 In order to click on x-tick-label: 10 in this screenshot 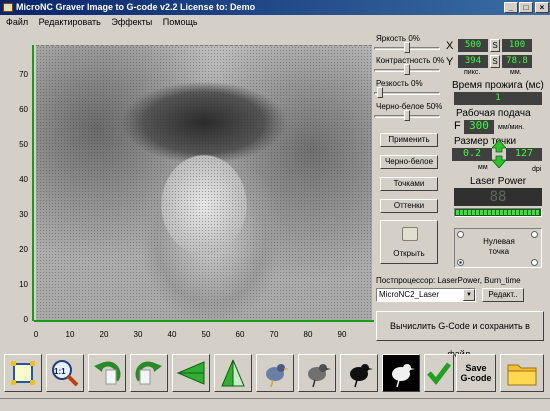, I will do `click(70, 334)`.